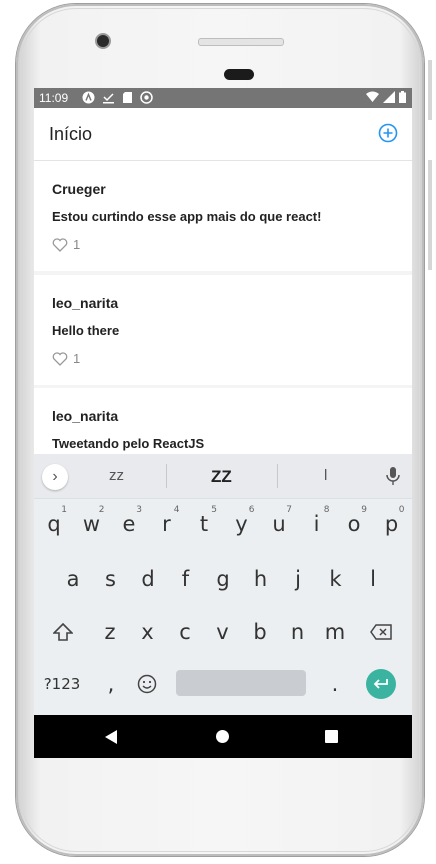  Describe the element at coordinates (108, 98) in the screenshot. I see `download-check-icon` at that location.